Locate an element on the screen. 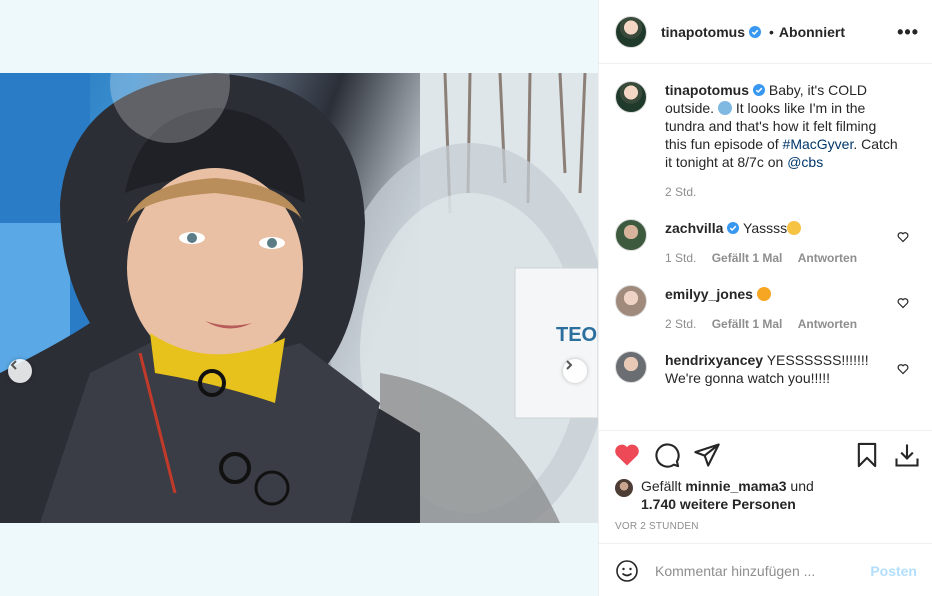 The image size is (932, 596). first-liker-link: minnie_mama3 is located at coordinates (735, 486).